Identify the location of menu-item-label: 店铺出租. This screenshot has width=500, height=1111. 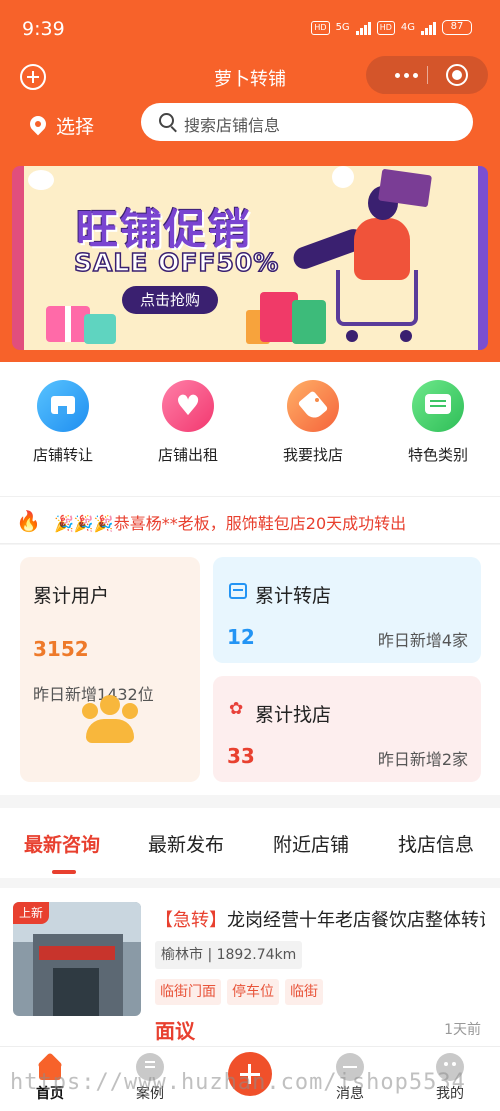
(187, 455).